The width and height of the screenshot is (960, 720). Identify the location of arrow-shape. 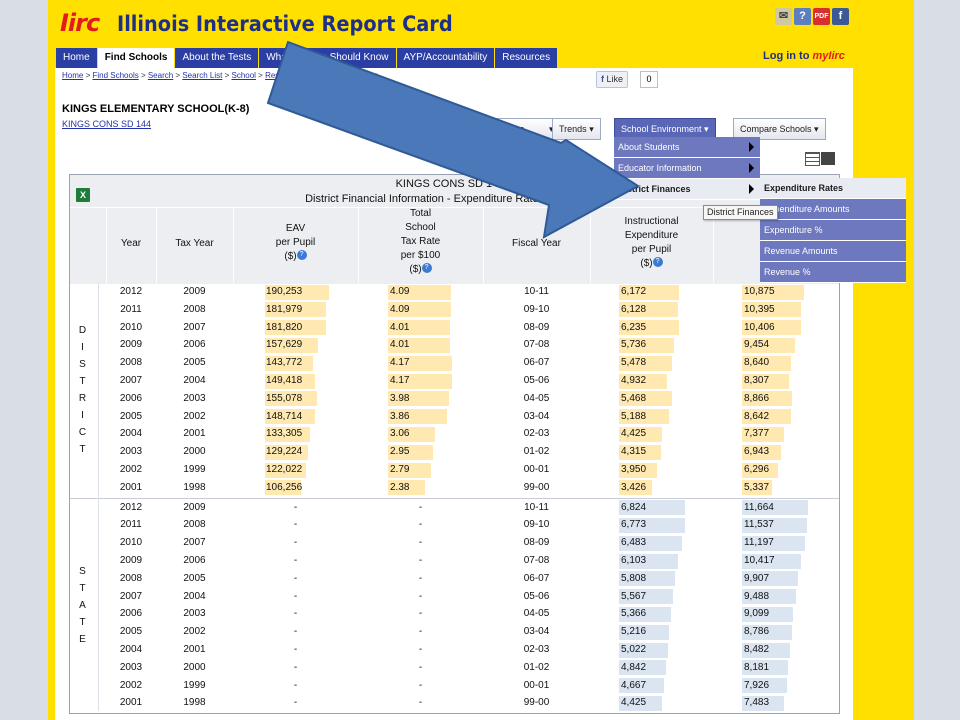
(453, 139).